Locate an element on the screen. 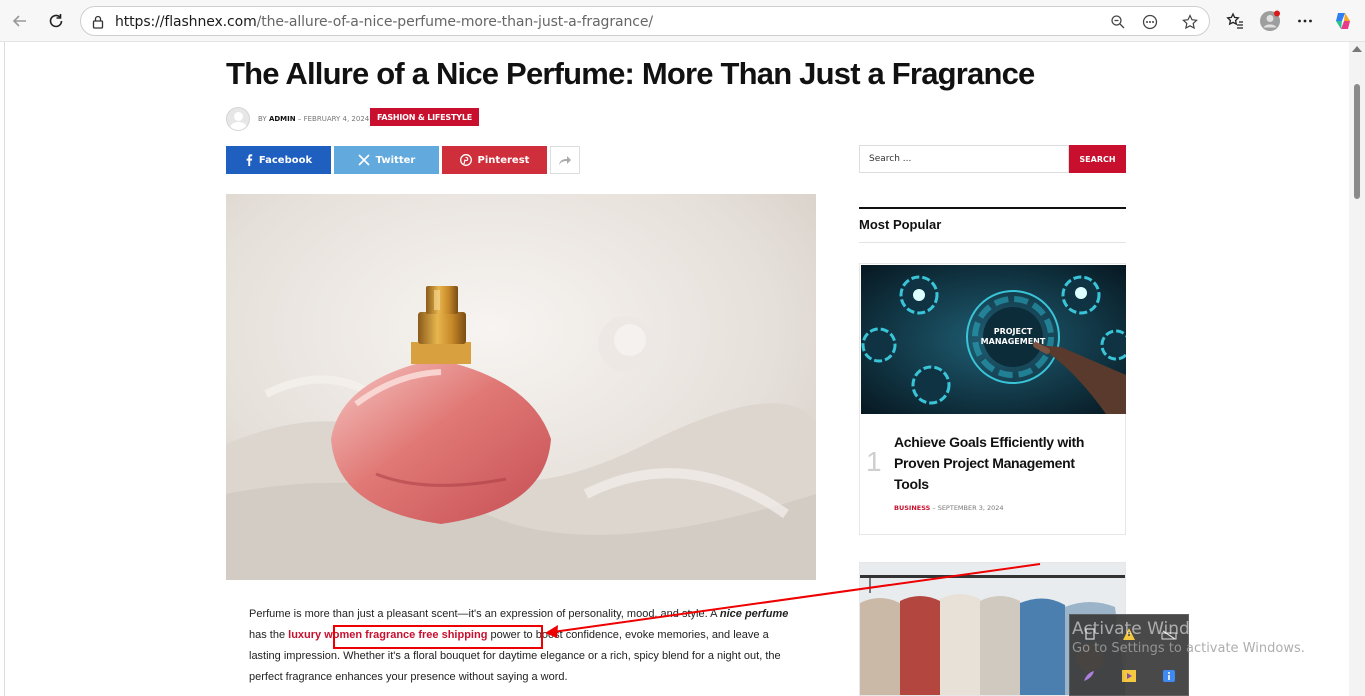 The height and width of the screenshot is (696, 1365). category-badge: FASHION & LIFESTYLE is located at coordinates (424, 117).